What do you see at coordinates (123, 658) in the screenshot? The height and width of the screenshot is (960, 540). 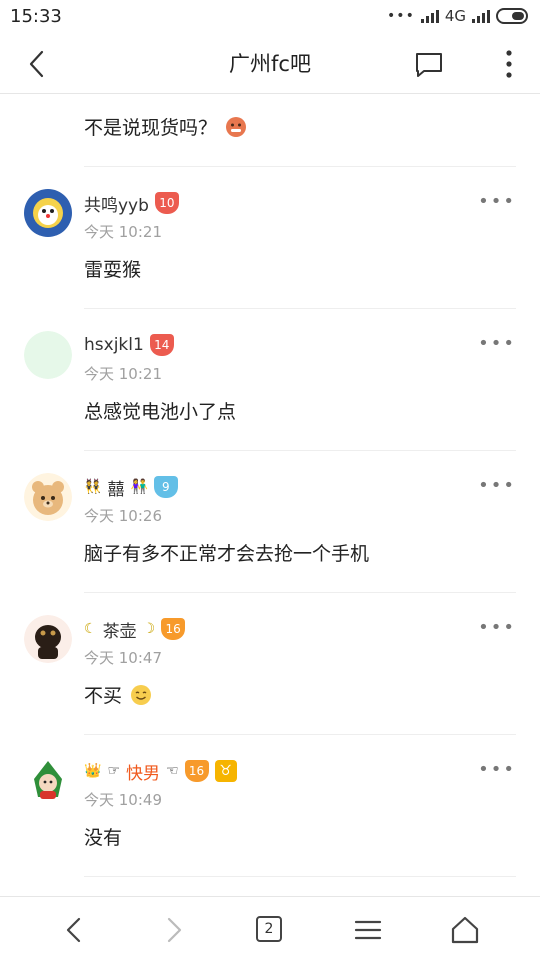 I see `timestamp: 今天 10:47` at bounding box center [123, 658].